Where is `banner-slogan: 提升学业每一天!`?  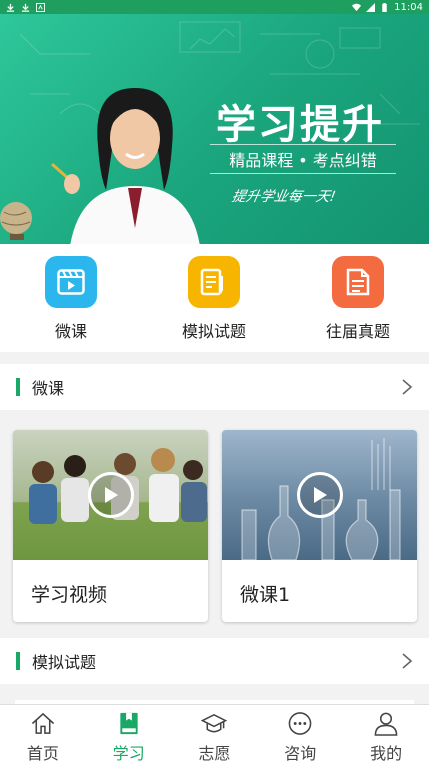 banner-slogan: 提升学业每一天! is located at coordinates (283, 197).